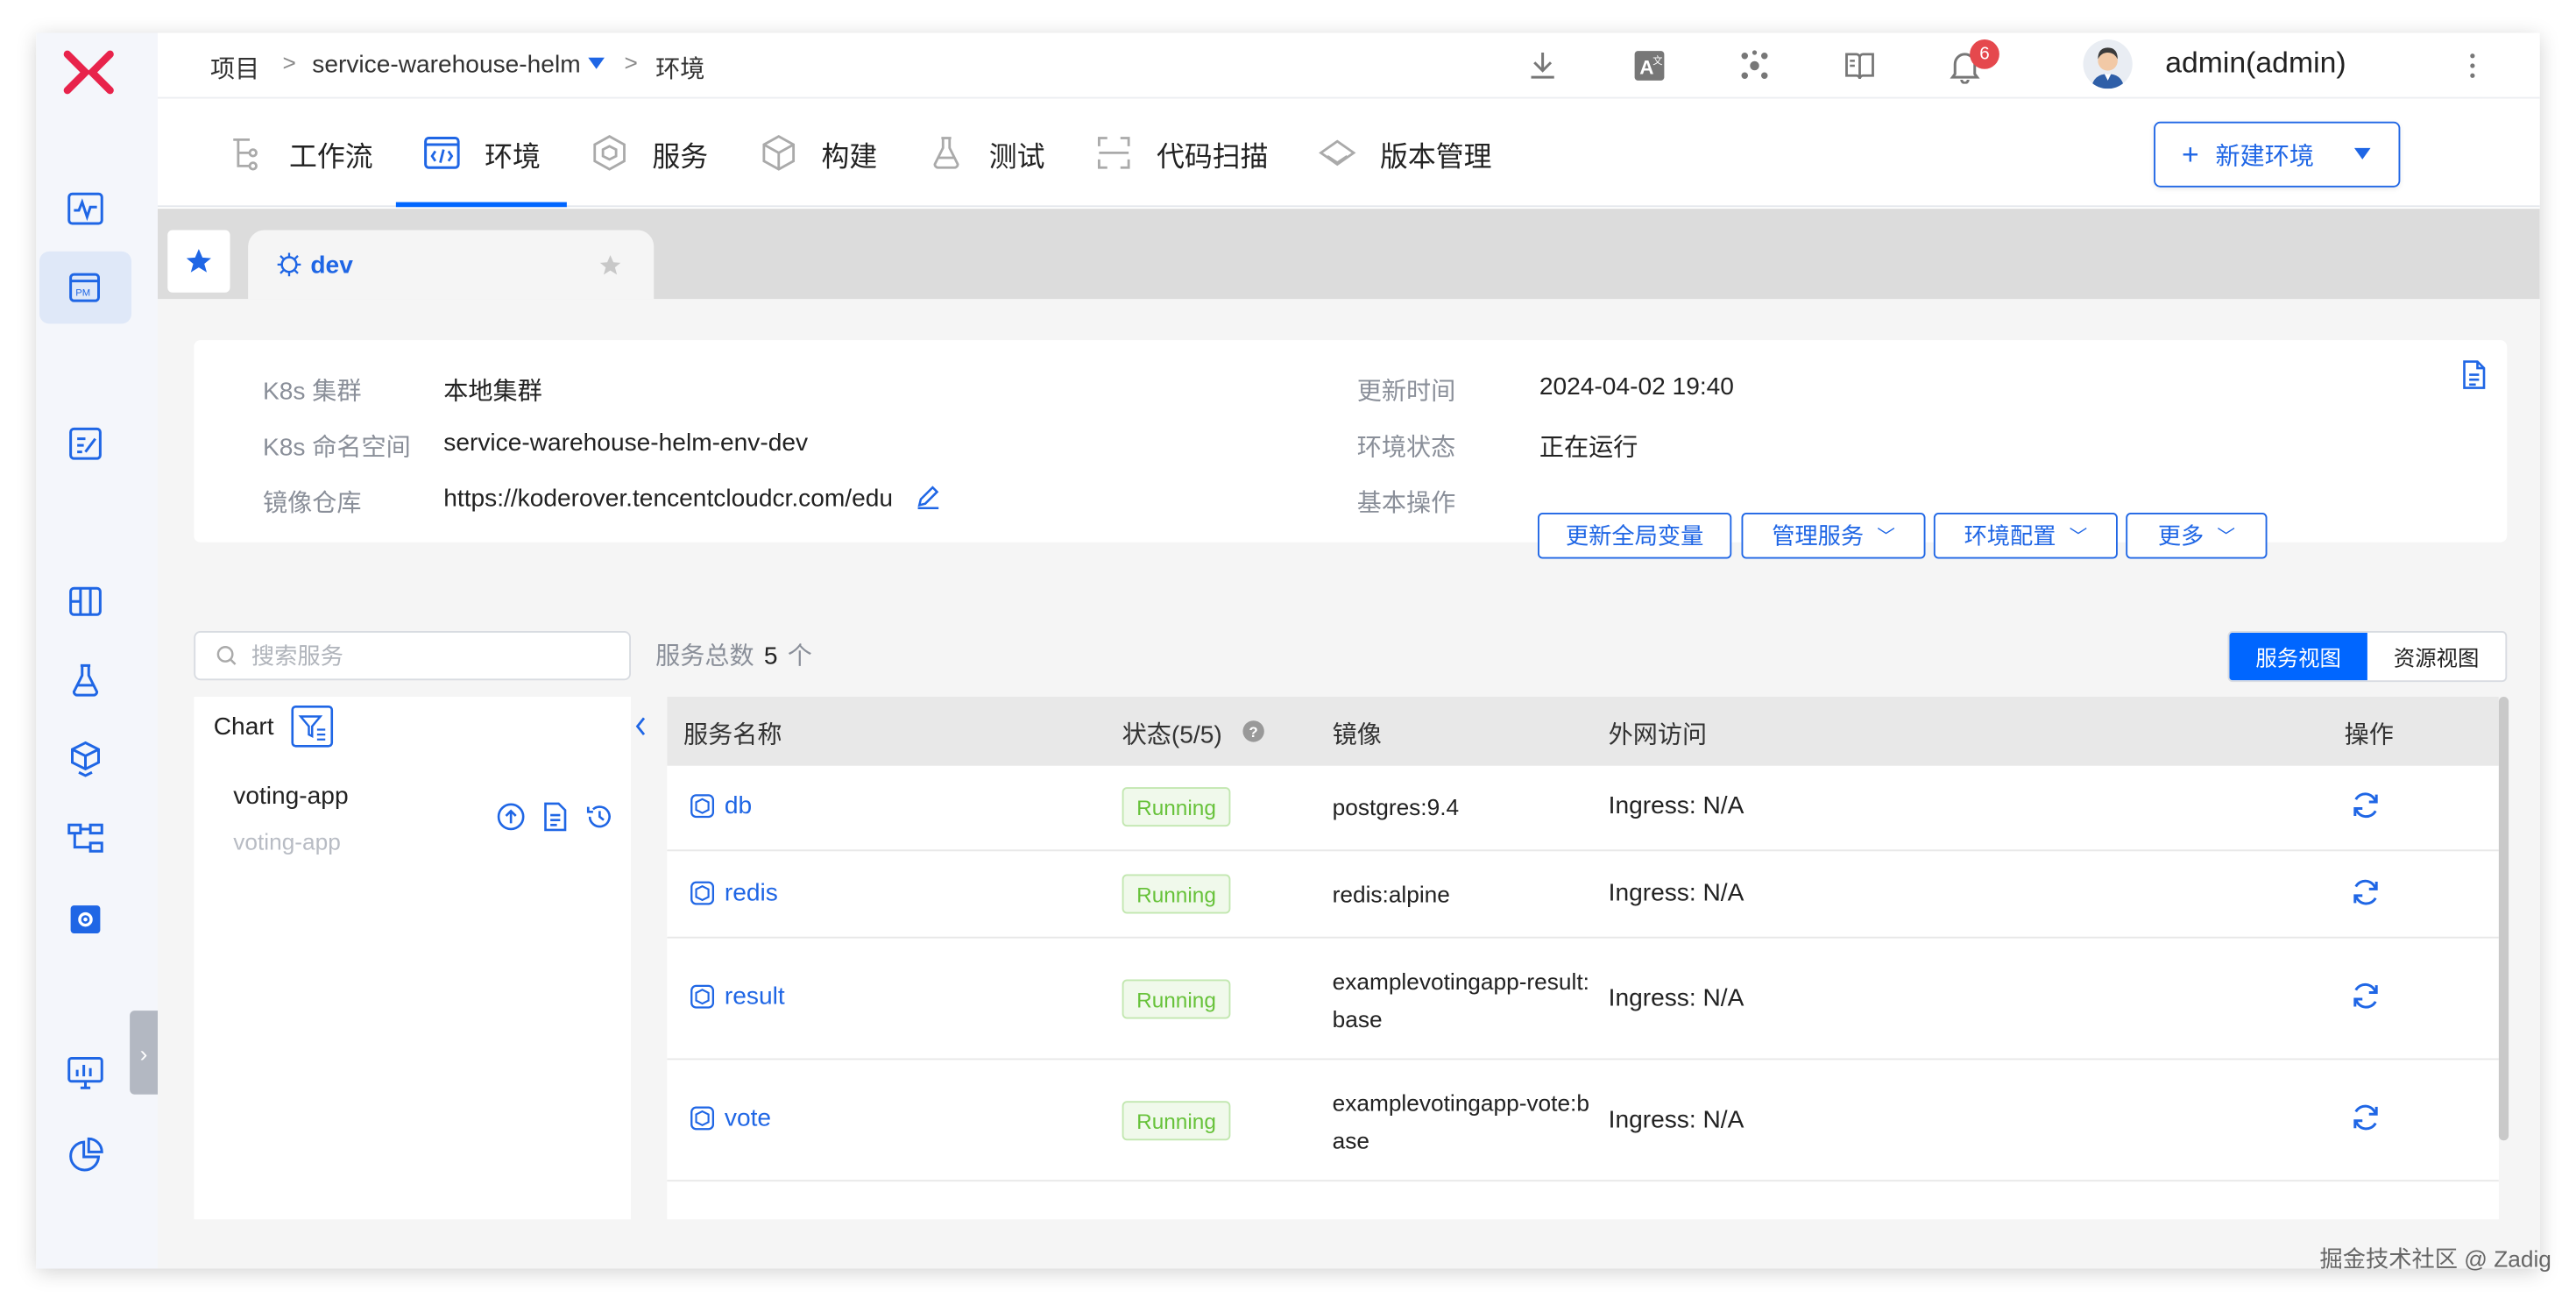 The width and height of the screenshot is (2576, 1305). I want to click on tab-environment: 环境, so click(481, 153).